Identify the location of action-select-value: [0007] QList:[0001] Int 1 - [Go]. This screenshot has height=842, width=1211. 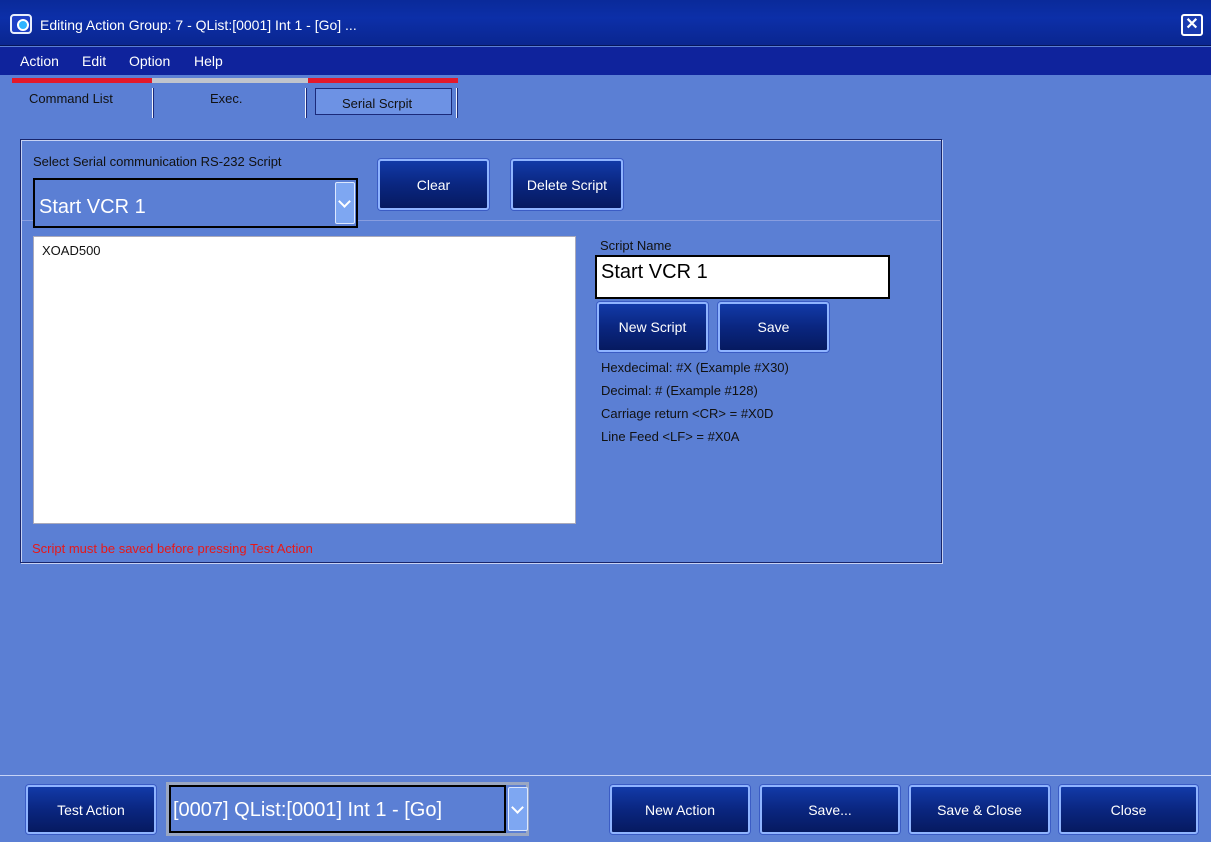
(308, 810).